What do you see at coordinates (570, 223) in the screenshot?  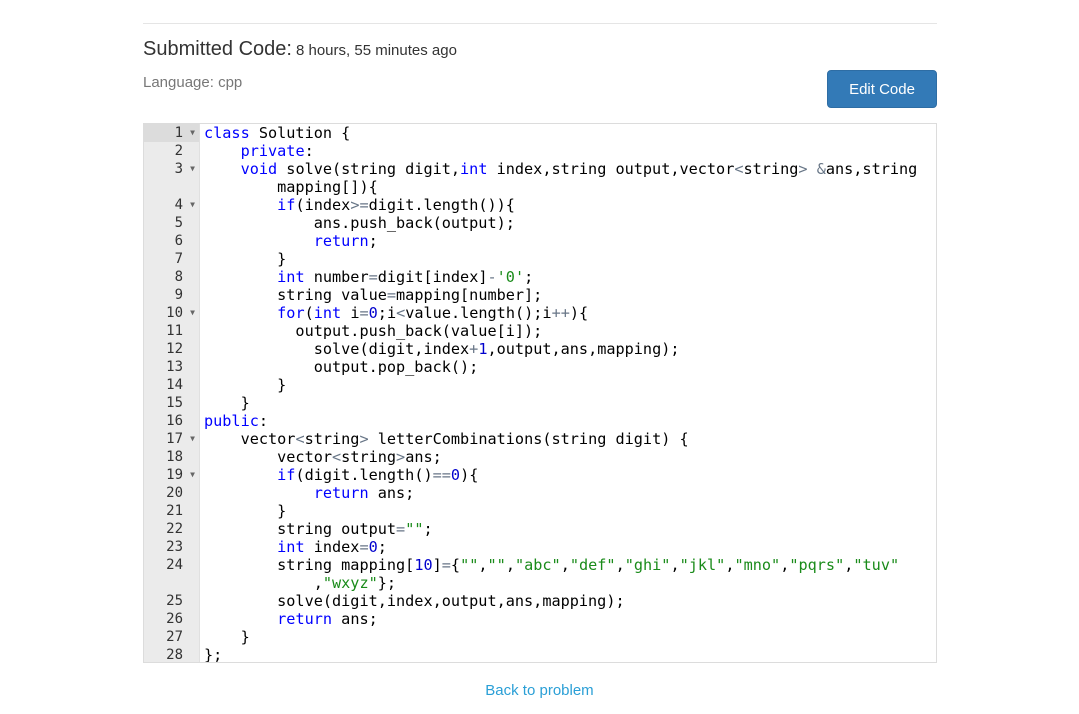 I see `code-line: ans.push_back(output);` at bounding box center [570, 223].